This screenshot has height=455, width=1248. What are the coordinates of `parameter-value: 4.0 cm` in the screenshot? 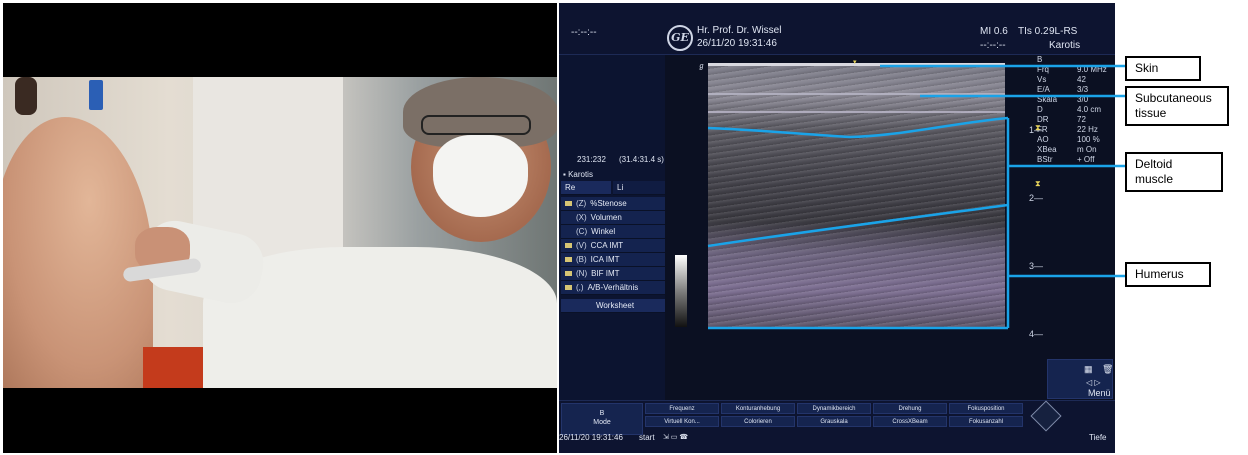 It's located at (1089, 109).